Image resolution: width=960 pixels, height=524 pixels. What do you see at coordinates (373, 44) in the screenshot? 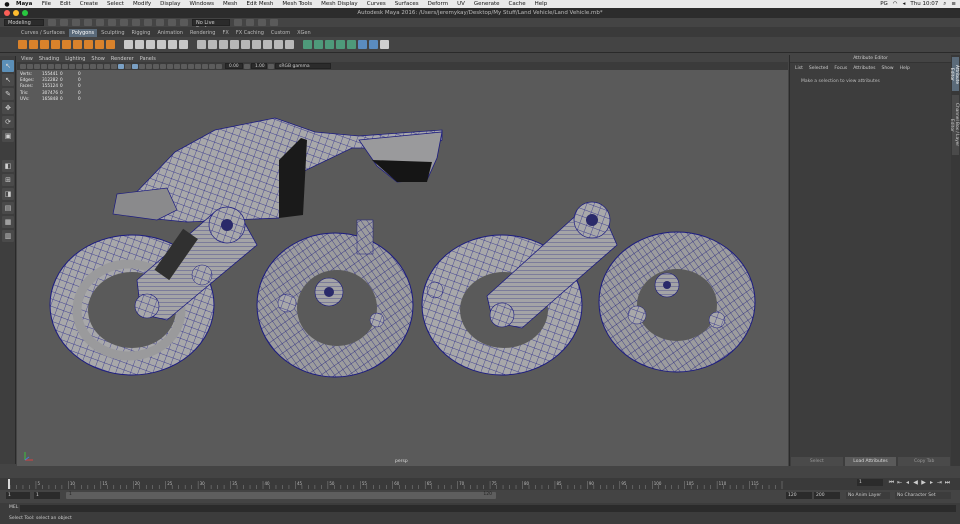
I see `automatic-uv-icon` at bounding box center [373, 44].